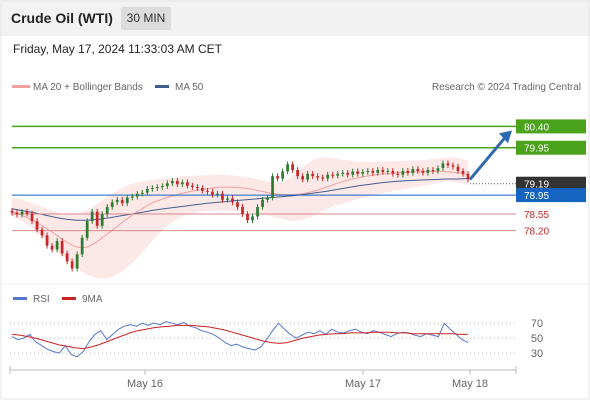 The image size is (590, 400). What do you see at coordinates (162, 86) in the screenshot?
I see `ma50-legend-swatch` at bounding box center [162, 86].